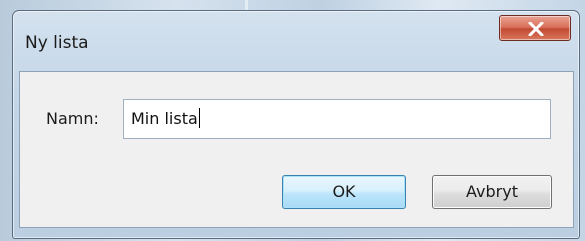 This screenshot has width=585, height=241. I want to click on name-label: Namn:, so click(72, 118).